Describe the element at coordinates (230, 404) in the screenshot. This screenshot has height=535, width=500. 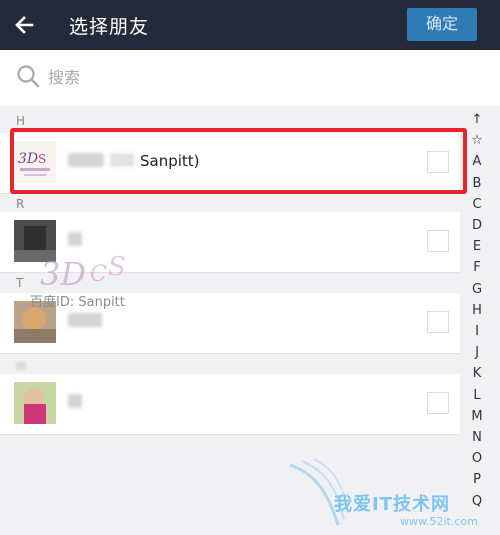
I see `friend-row` at that location.